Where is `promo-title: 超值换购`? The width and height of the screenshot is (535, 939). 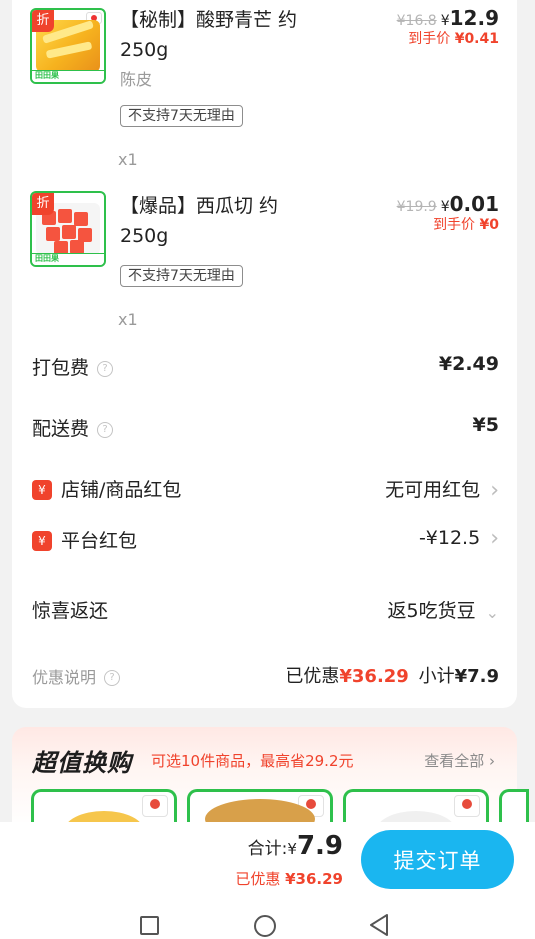 promo-title: 超值换购 is located at coordinates (82, 763).